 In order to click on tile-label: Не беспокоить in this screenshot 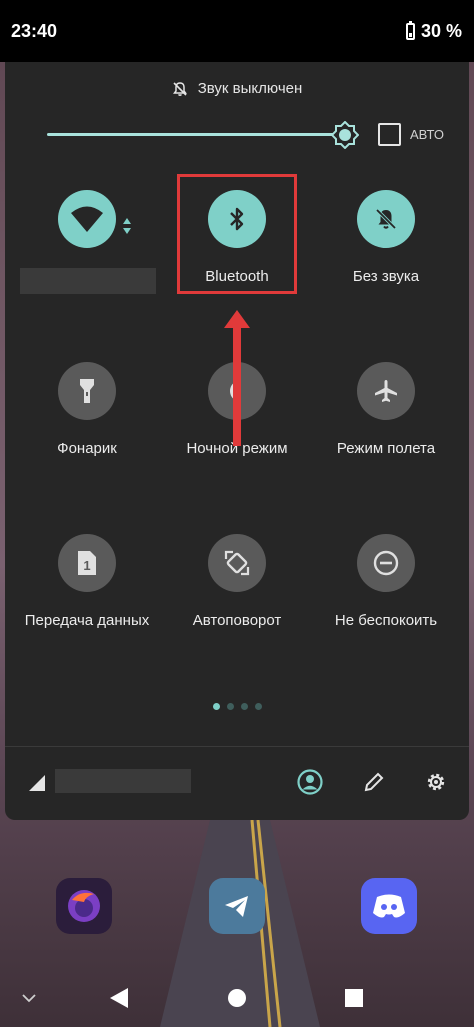, I will do `click(386, 620)`.